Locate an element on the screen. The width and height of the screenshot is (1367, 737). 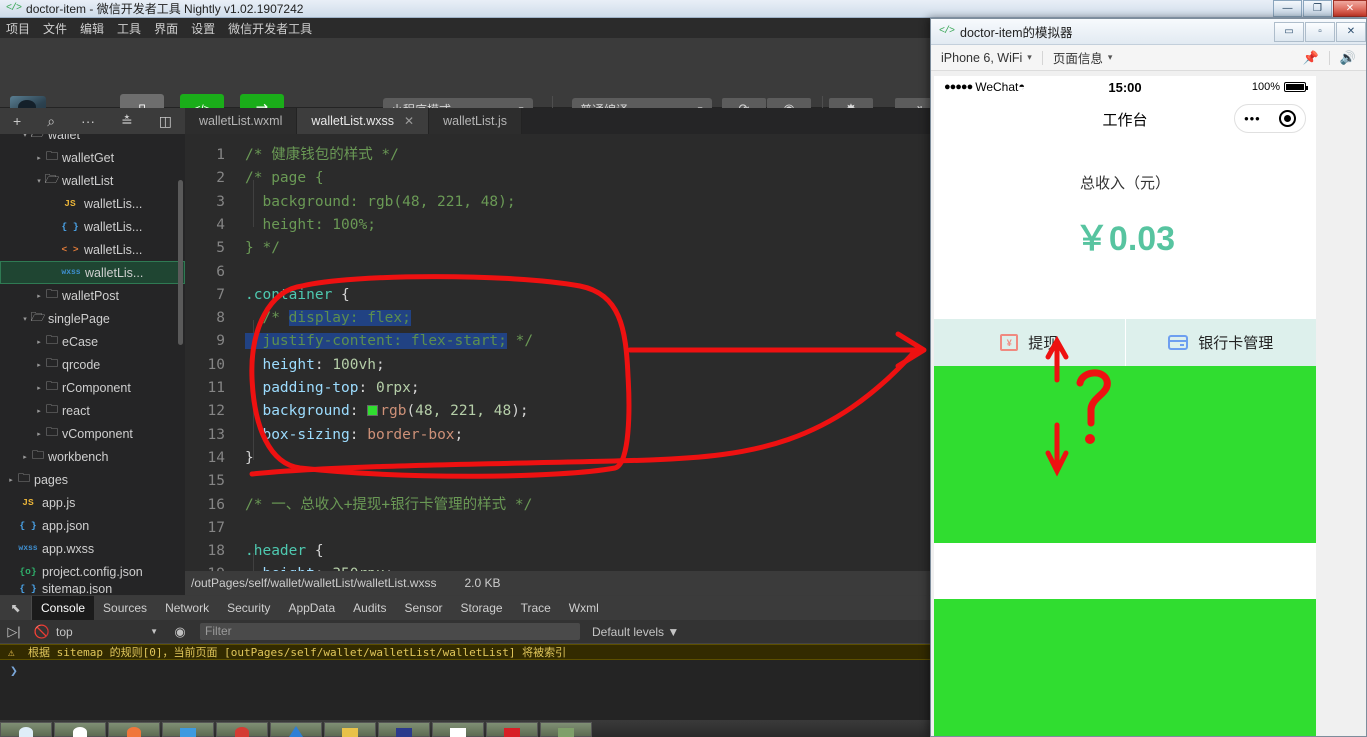
menu-item-3: 工具 is located at coordinates (129, 28).